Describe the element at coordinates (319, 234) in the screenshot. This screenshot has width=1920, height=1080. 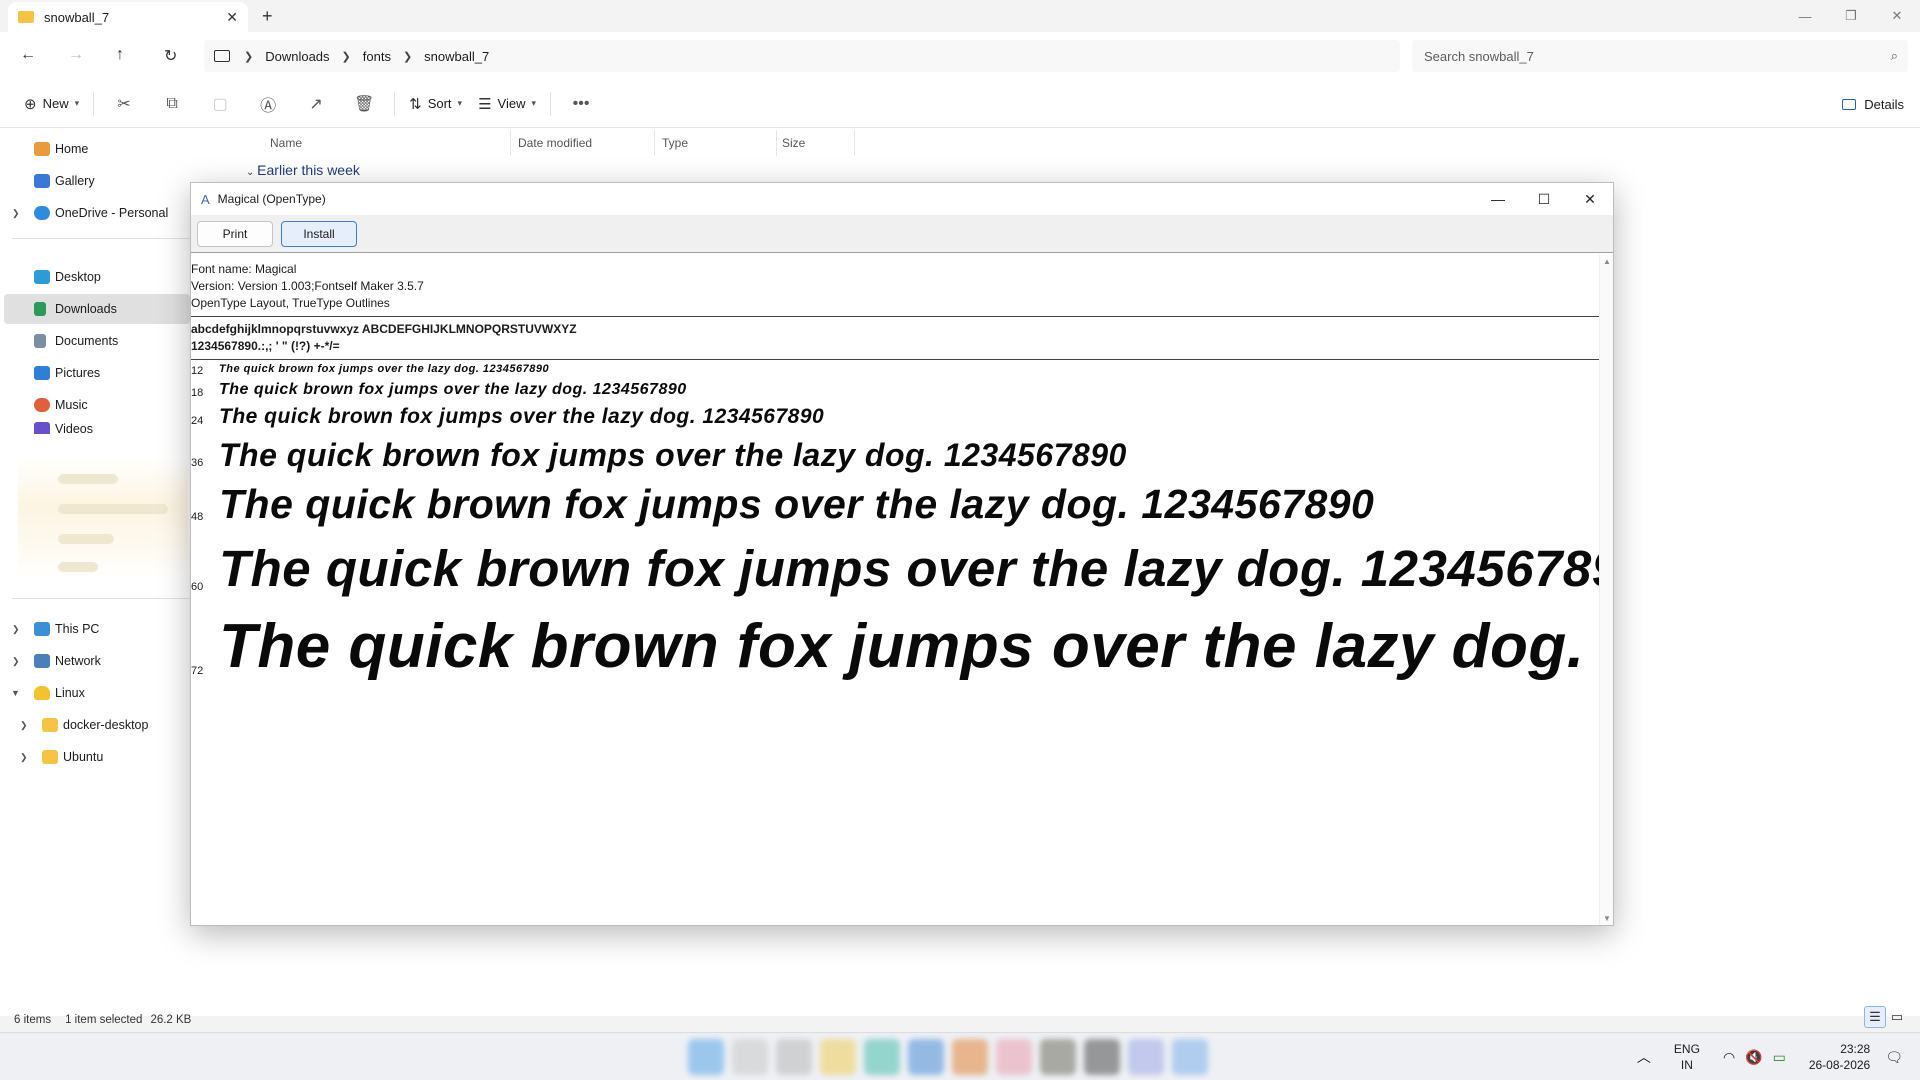
I see `install-button: Install` at that location.